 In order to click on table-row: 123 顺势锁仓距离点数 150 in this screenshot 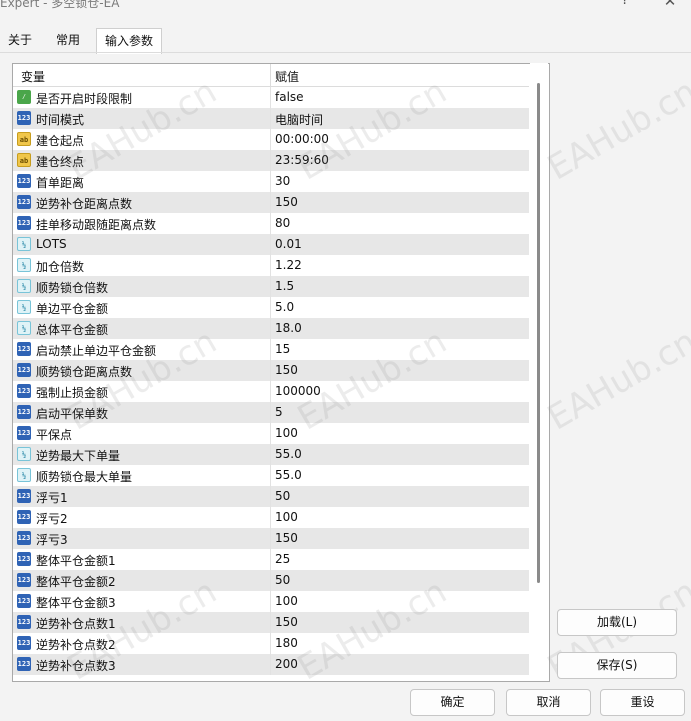, I will do `click(271, 370)`.